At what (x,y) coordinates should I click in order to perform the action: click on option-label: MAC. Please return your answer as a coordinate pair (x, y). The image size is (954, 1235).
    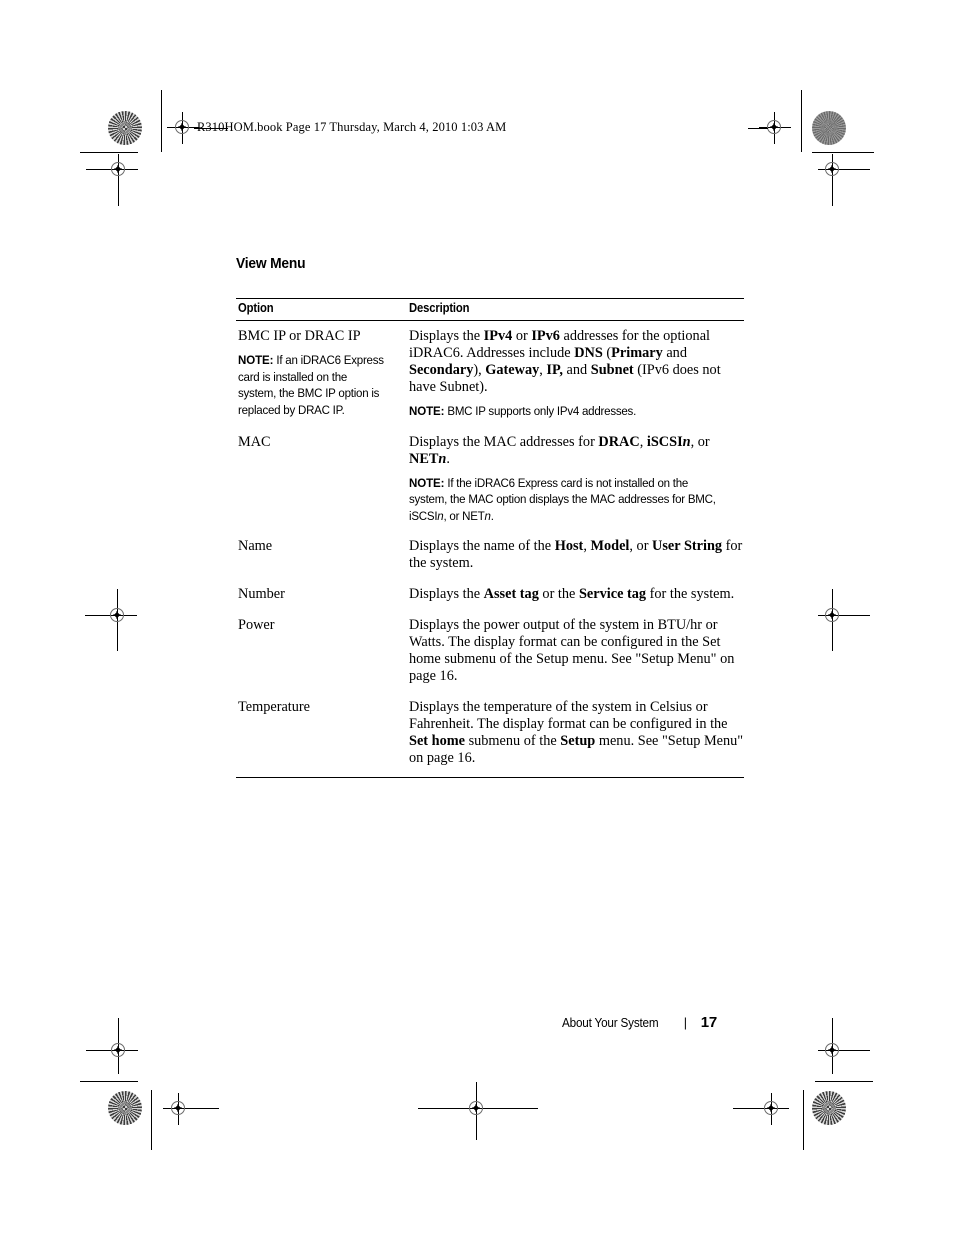
    Looking at the image, I should click on (254, 441).